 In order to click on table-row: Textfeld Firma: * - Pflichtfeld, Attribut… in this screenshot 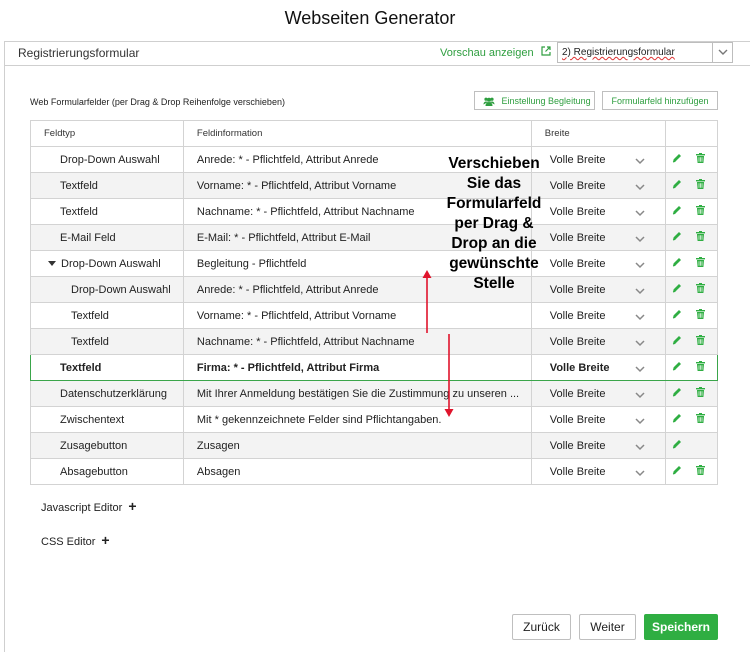, I will do `click(374, 367)`.